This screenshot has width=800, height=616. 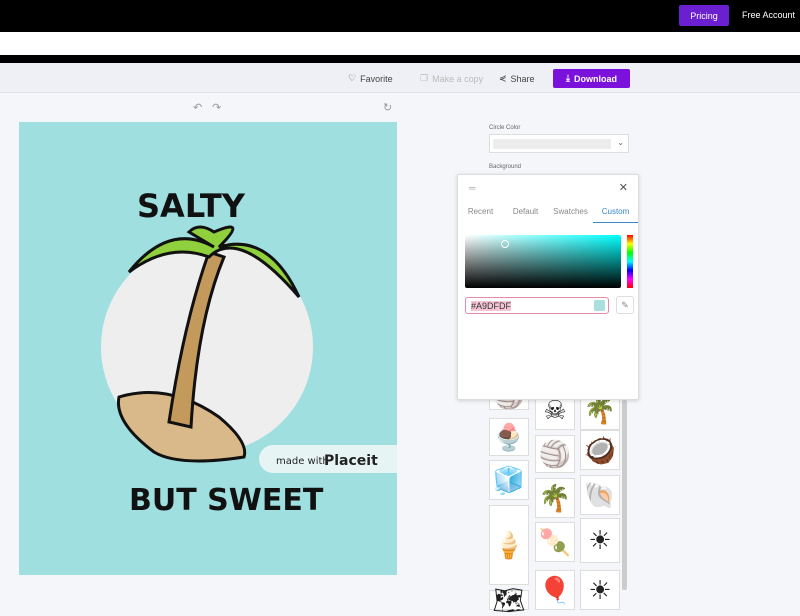 I want to click on tab-recent: Recent, so click(x=480, y=215).